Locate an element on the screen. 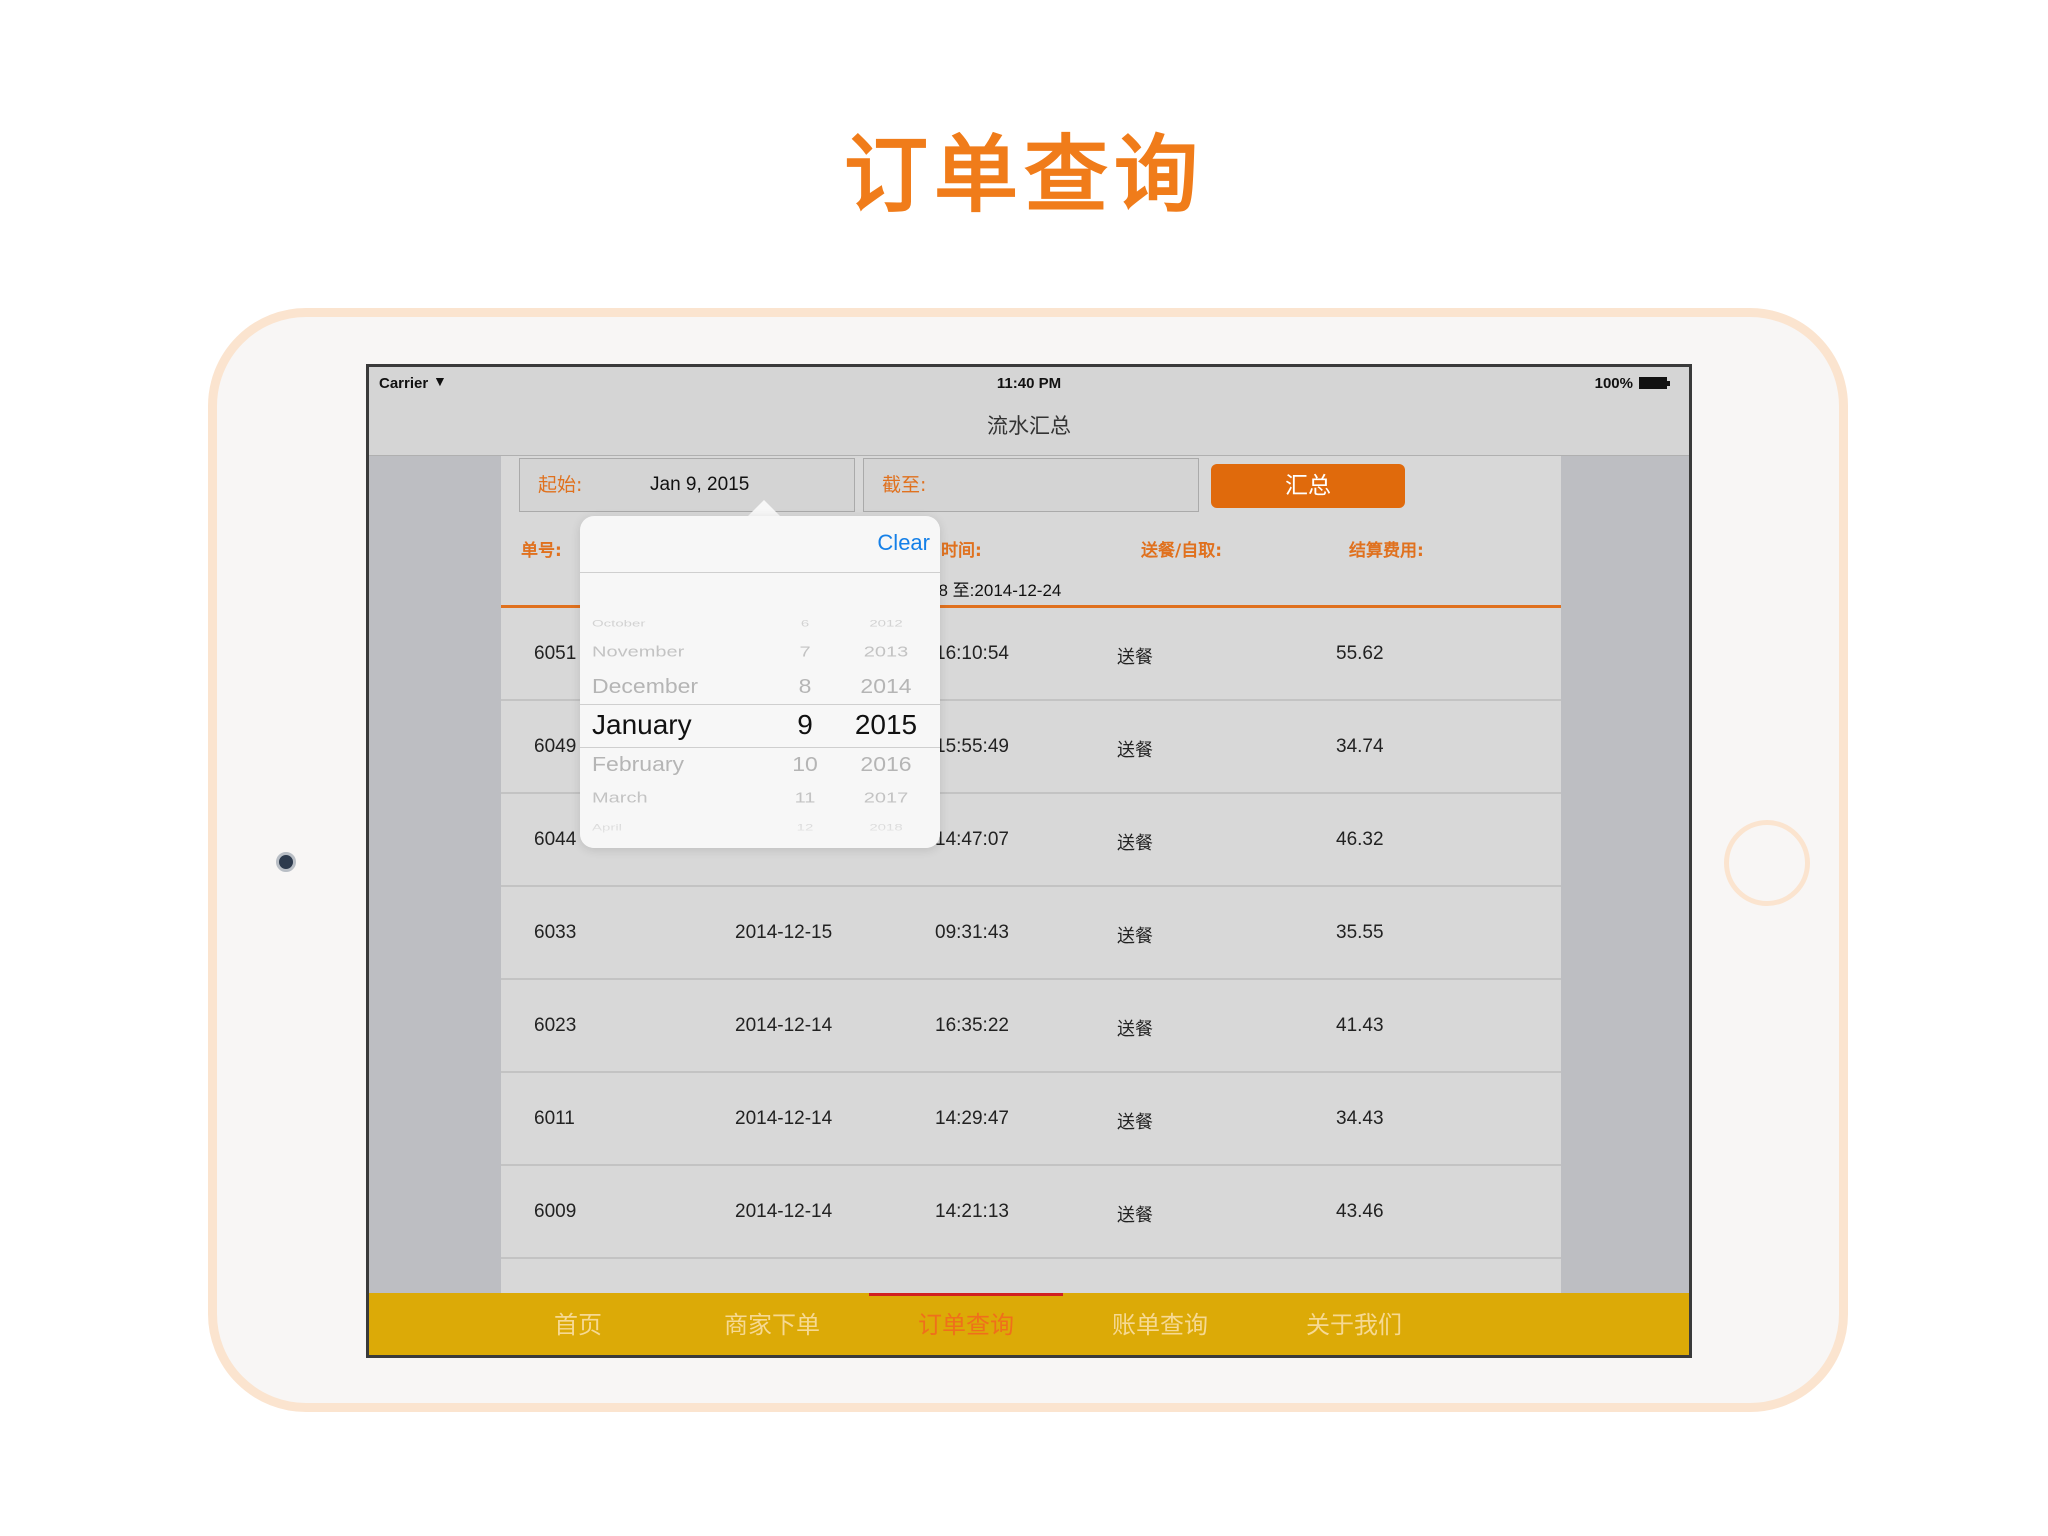  picker-month: February is located at coordinates (638, 765).